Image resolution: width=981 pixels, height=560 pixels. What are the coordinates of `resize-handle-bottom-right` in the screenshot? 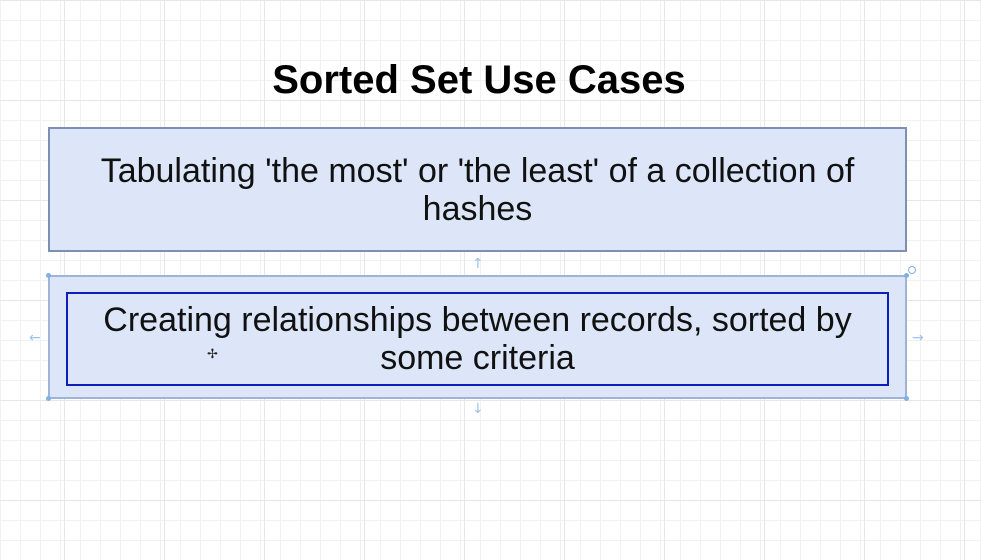 It's located at (906, 398).